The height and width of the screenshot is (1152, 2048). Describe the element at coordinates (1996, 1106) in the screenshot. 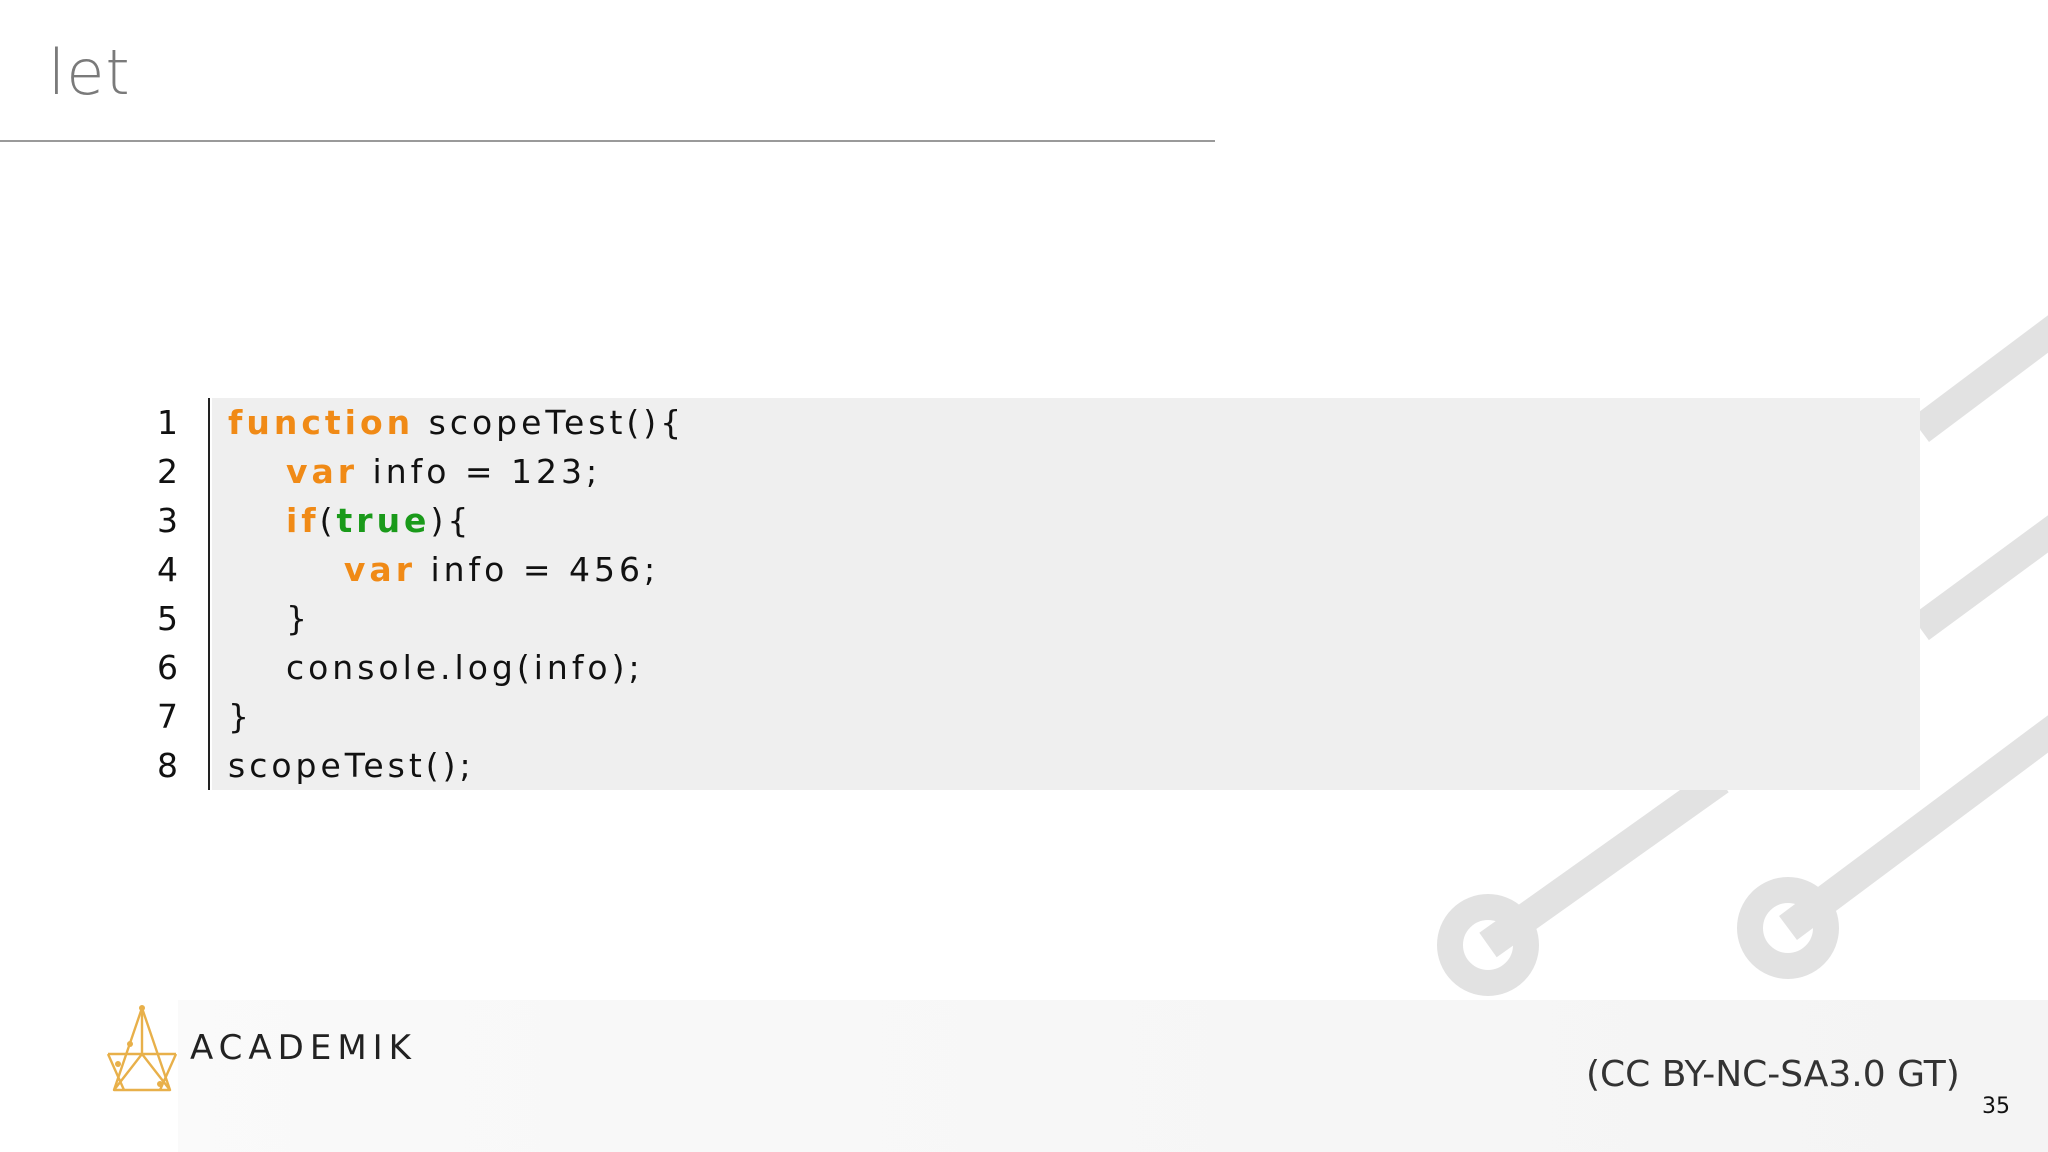

I see `page-number: 35` at that location.